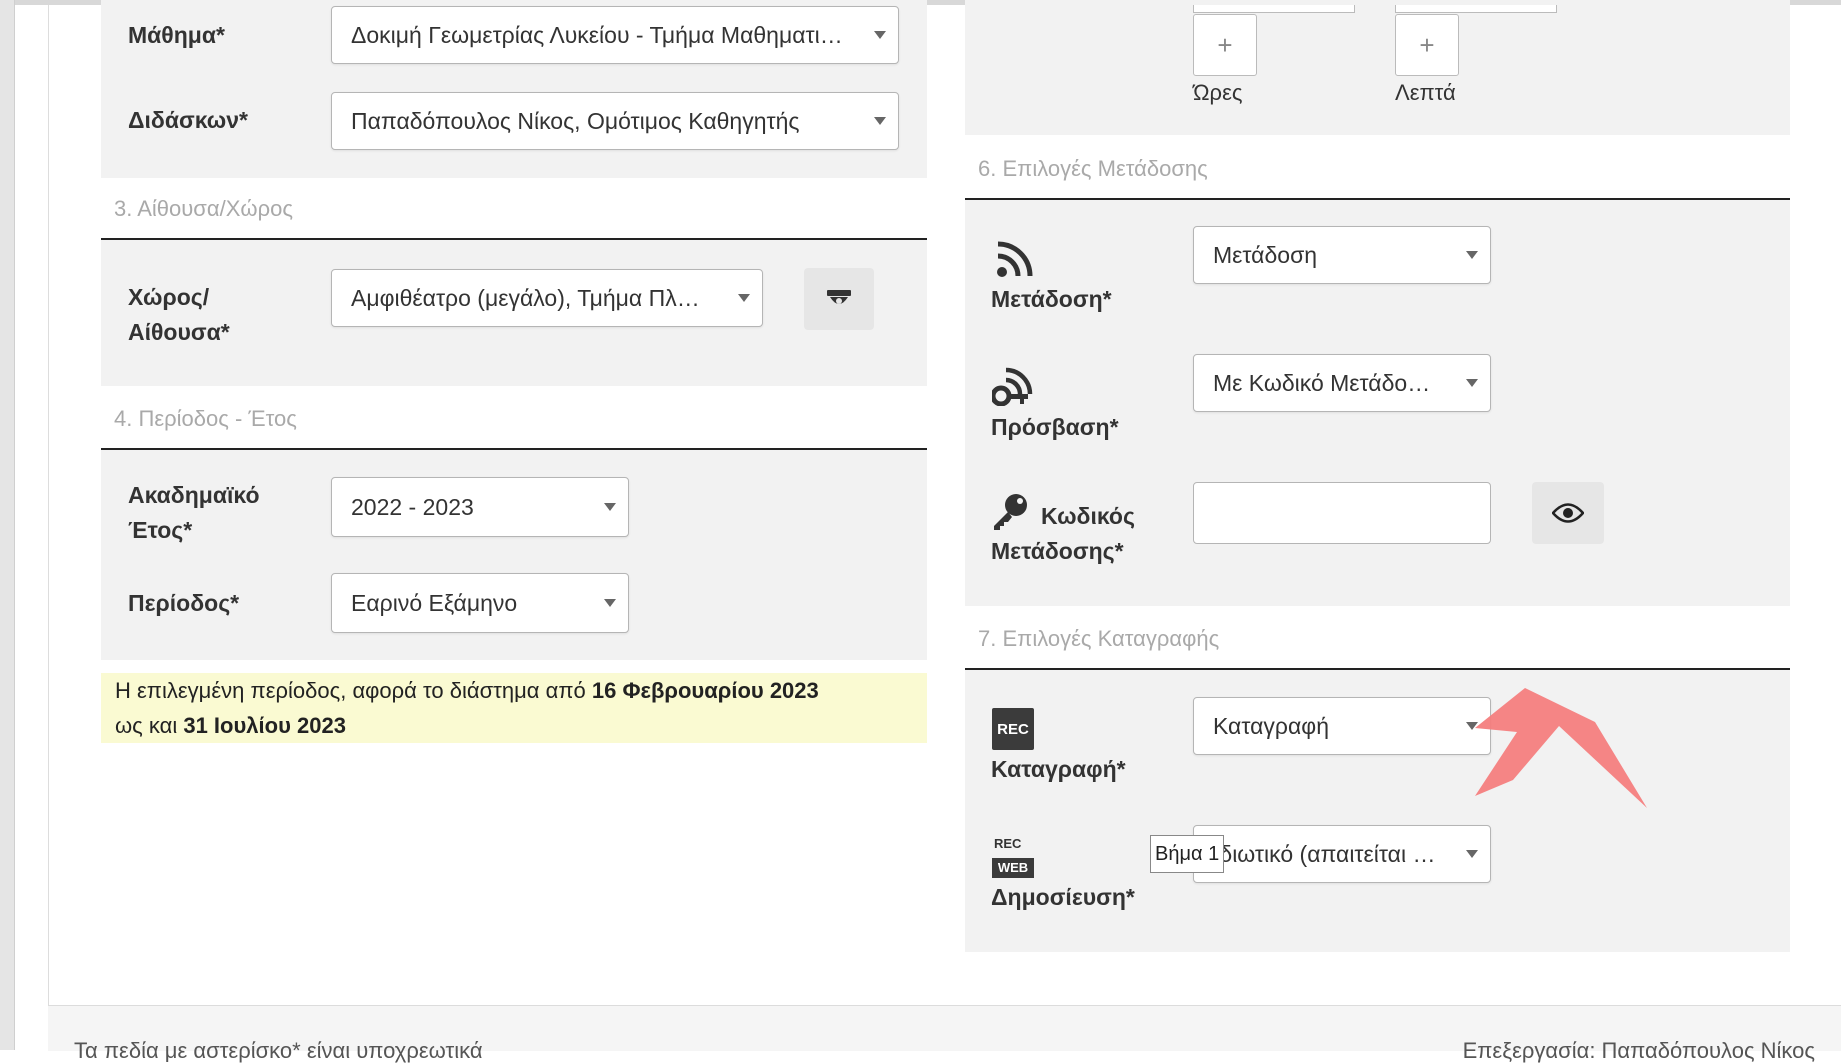 This screenshot has height=1064, width=1841. What do you see at coordinates (1561, 748) in the screenshot?
I see `annotation-arrow` at bounding box center [1561, 748].